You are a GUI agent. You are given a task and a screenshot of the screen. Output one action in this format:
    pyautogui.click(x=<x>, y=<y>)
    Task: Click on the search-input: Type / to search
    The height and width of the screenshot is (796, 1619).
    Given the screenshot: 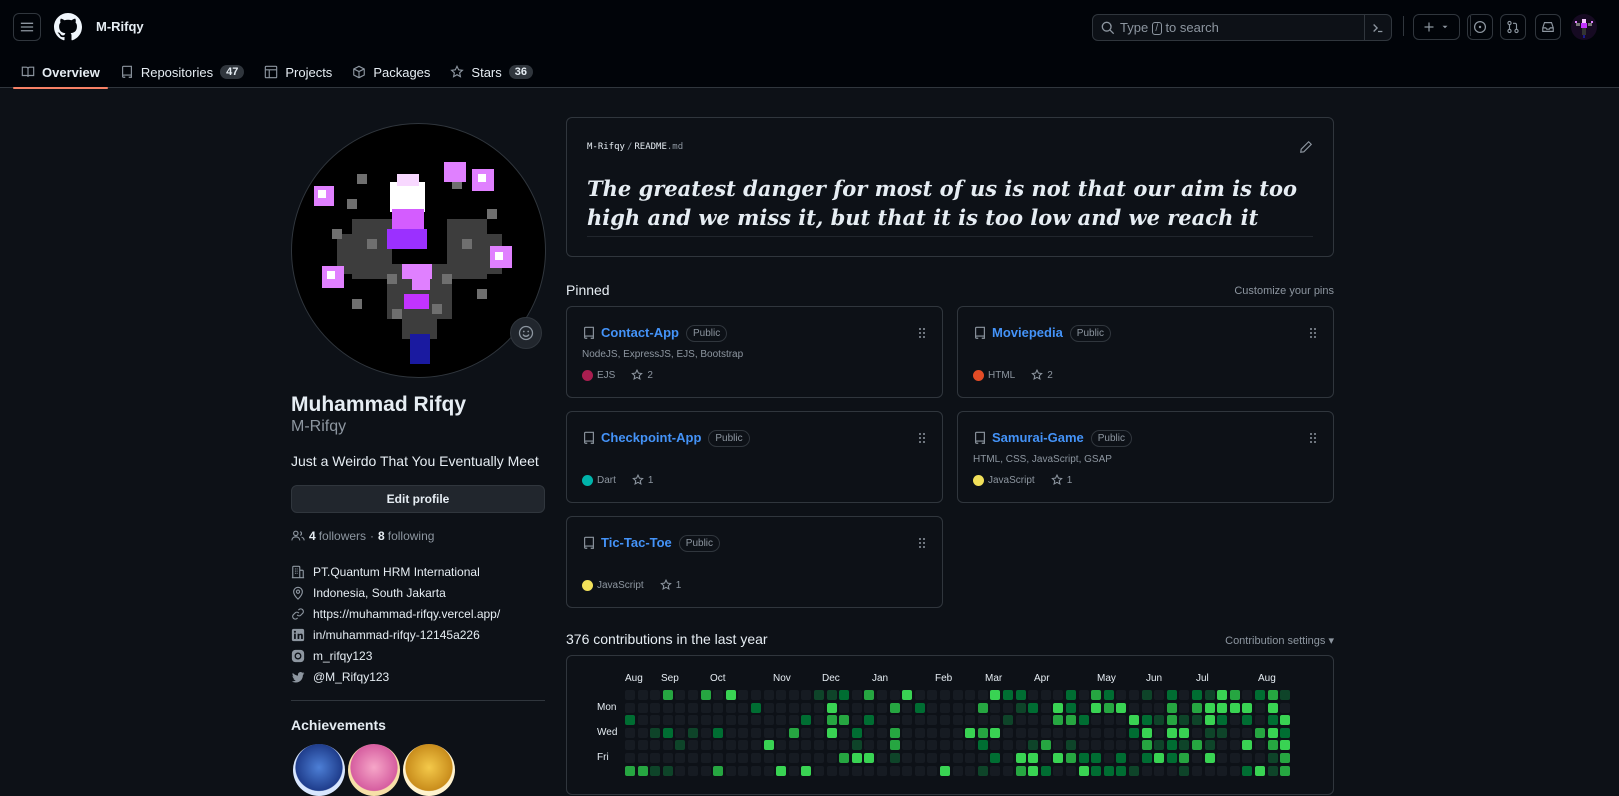 What is the action you would take?
    pyautogui.click(x=1242, y=27)
    